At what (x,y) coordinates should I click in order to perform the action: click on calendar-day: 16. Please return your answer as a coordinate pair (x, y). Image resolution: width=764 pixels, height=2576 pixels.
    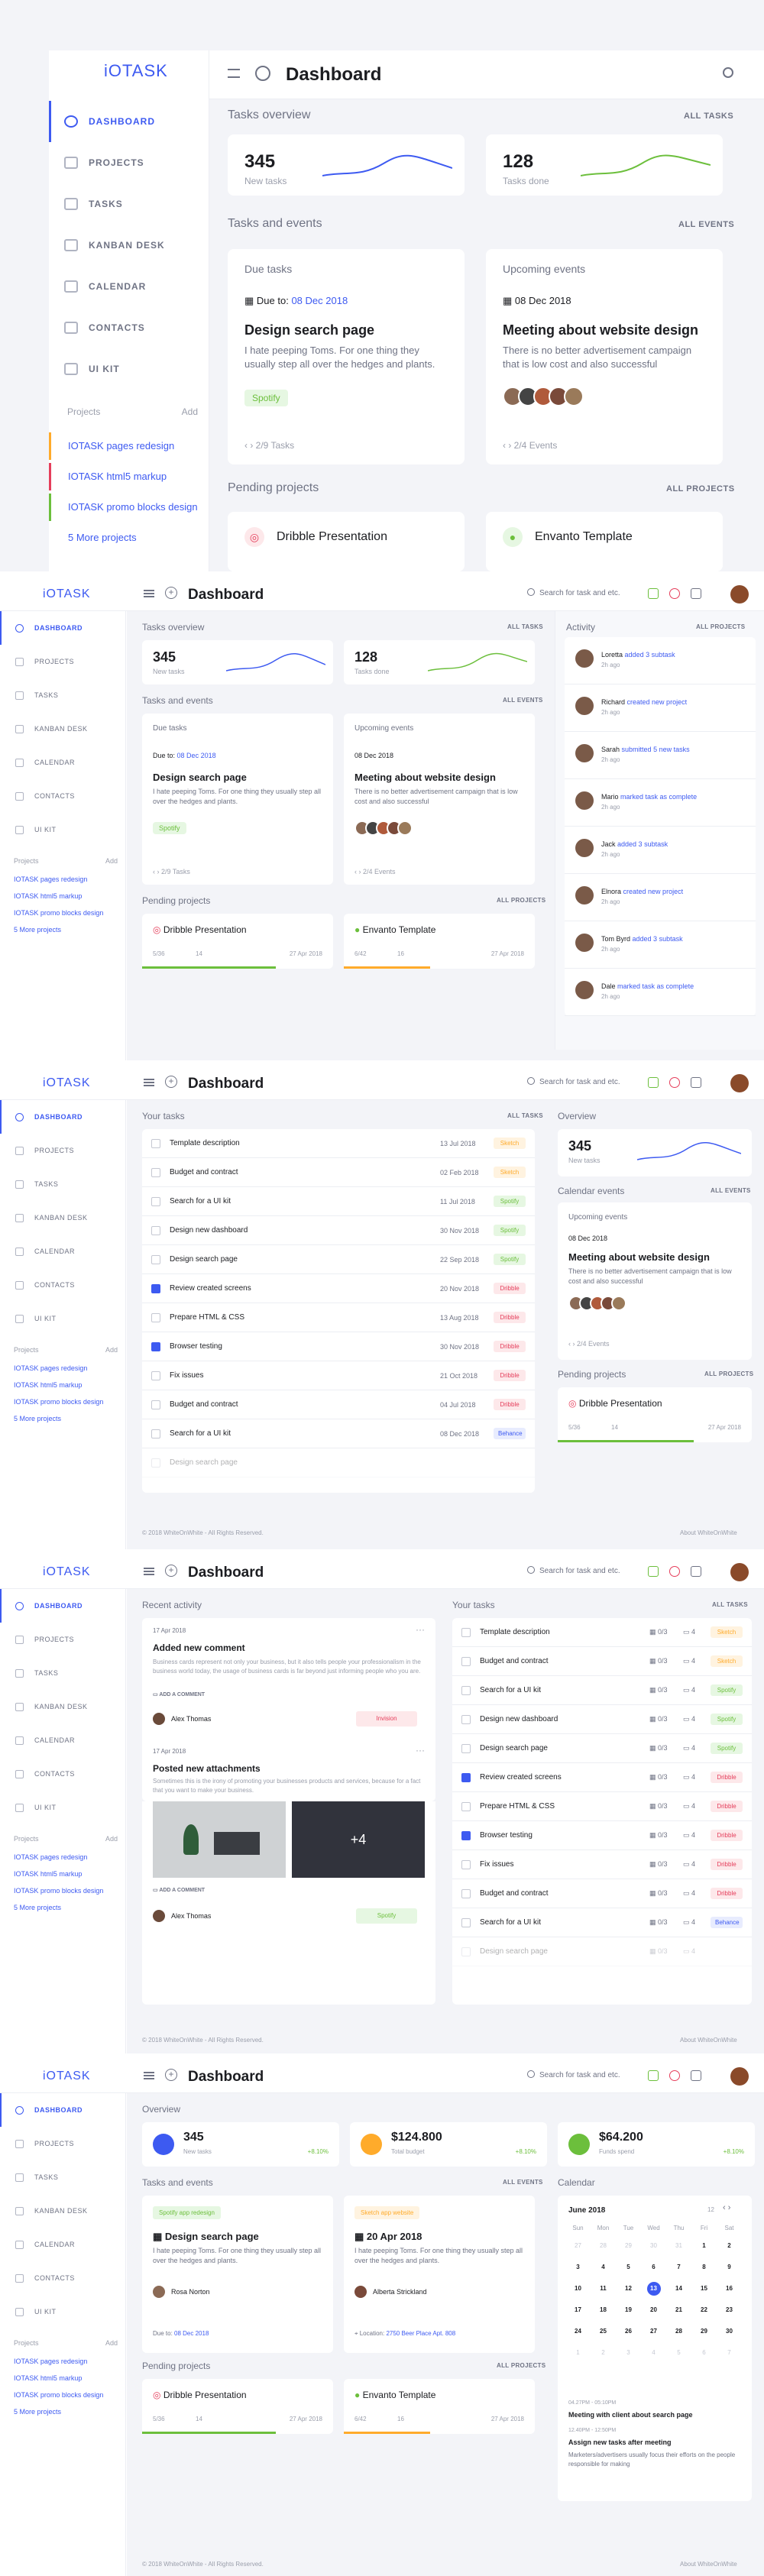
    Looking at the image, I should click on (729, 2289).